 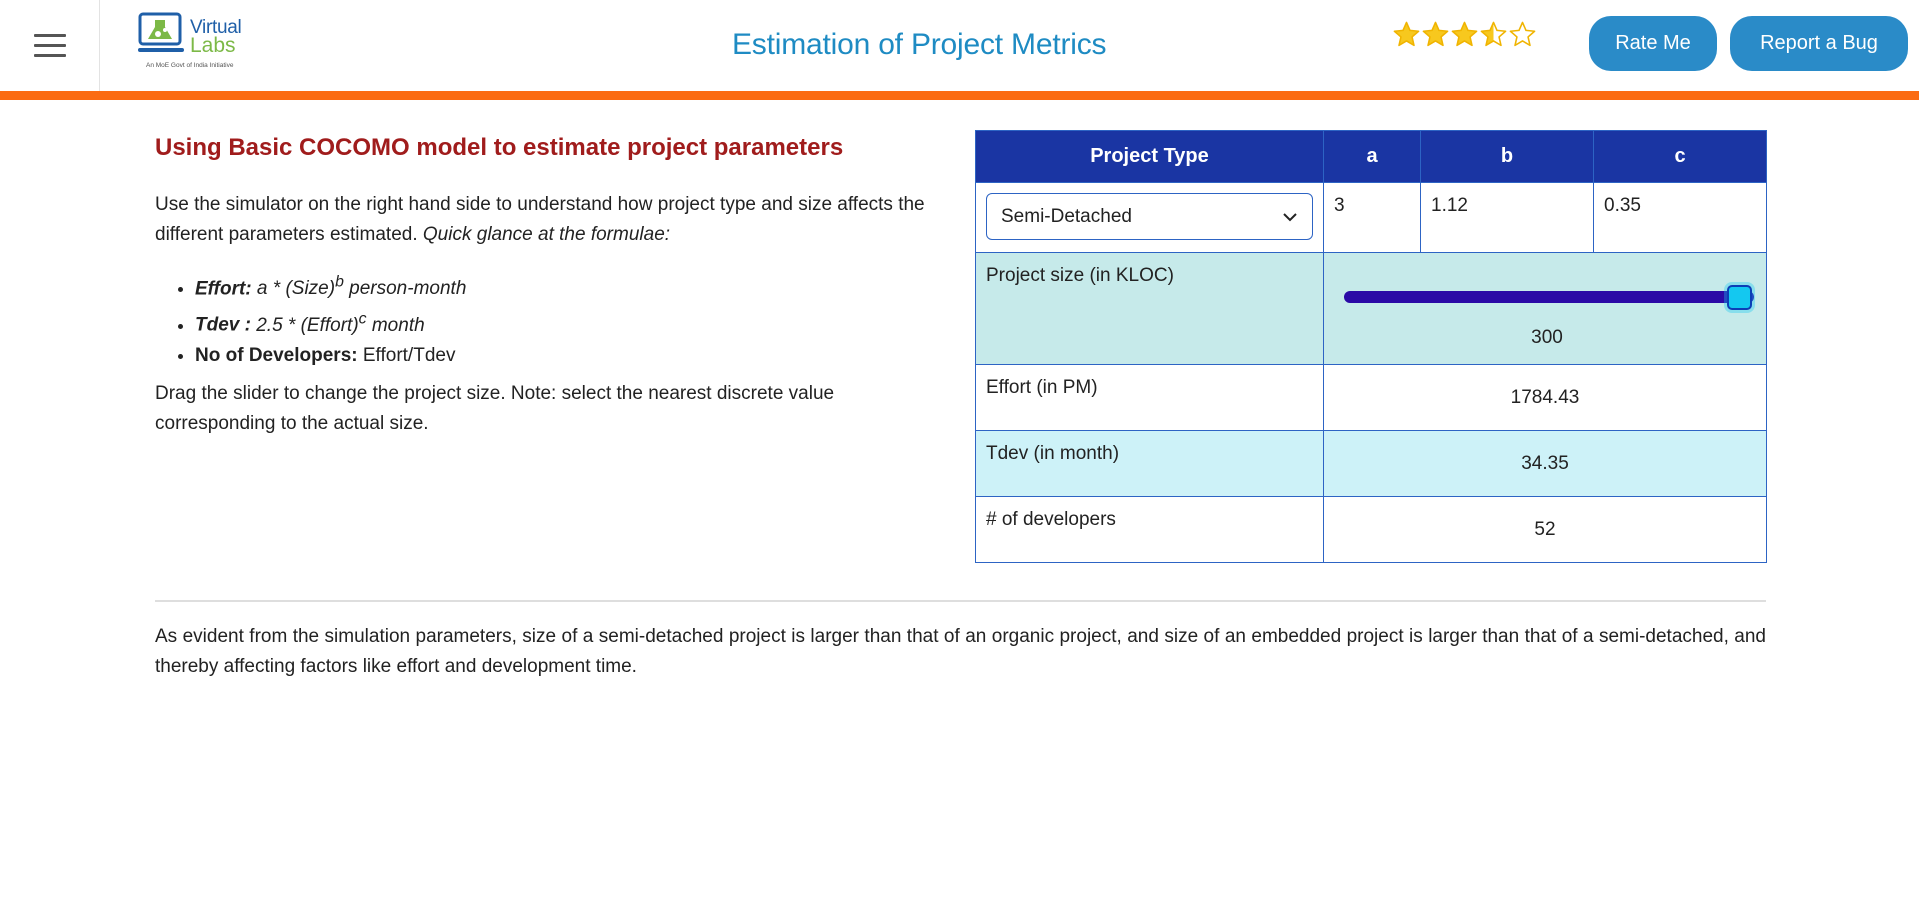 I want to click on menu-button, so click(x=50, y=45).